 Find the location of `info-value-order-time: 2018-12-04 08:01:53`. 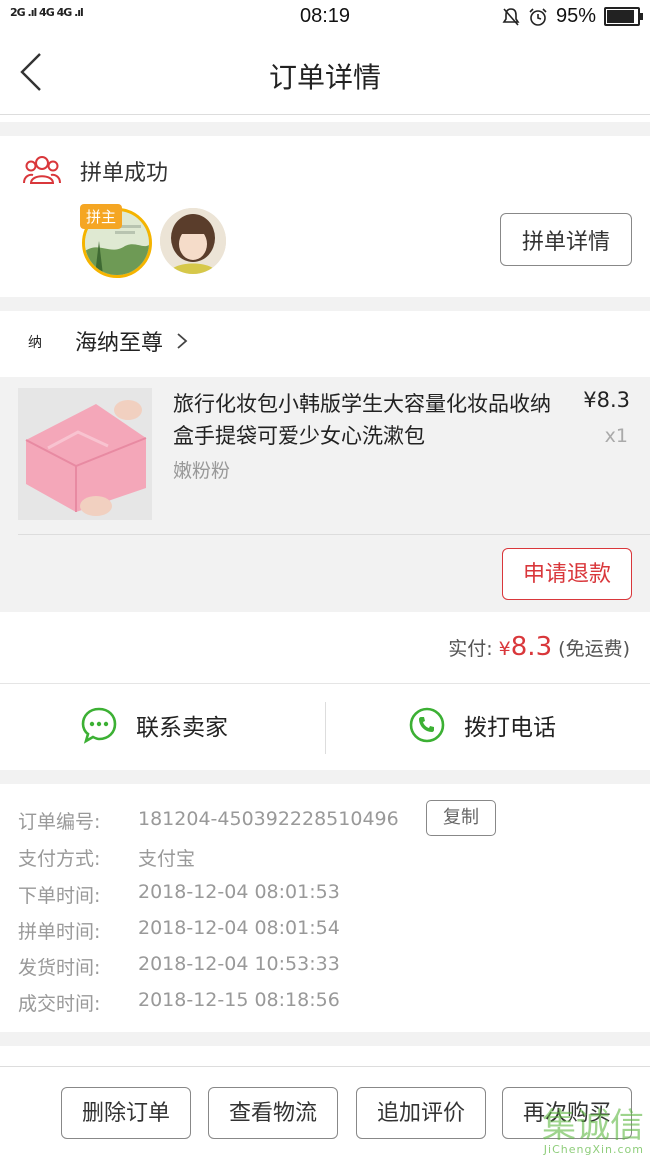

info-value-order-time: 2018-12-04 08:01:53 is located at coordinates (239, 892).